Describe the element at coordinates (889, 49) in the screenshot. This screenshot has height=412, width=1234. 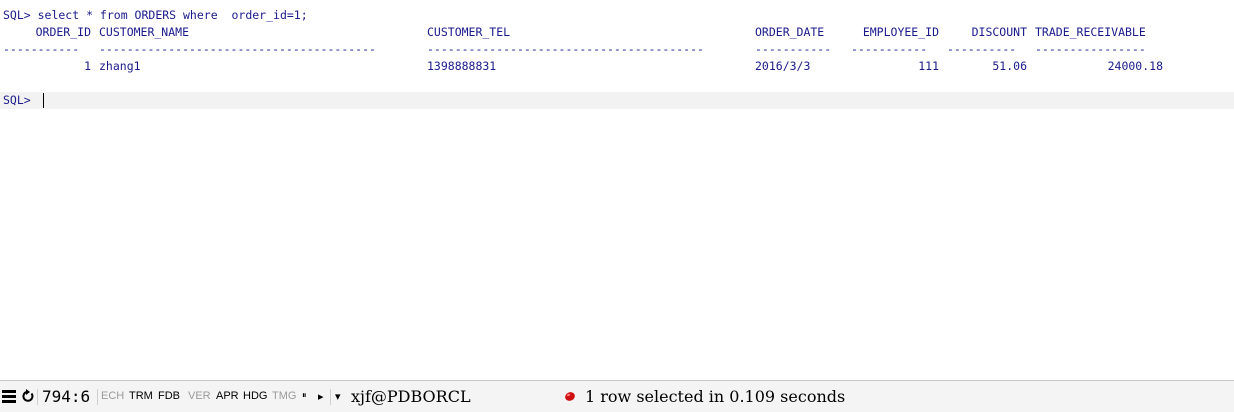
I see `dashes-employee-id: -----------` at that location.